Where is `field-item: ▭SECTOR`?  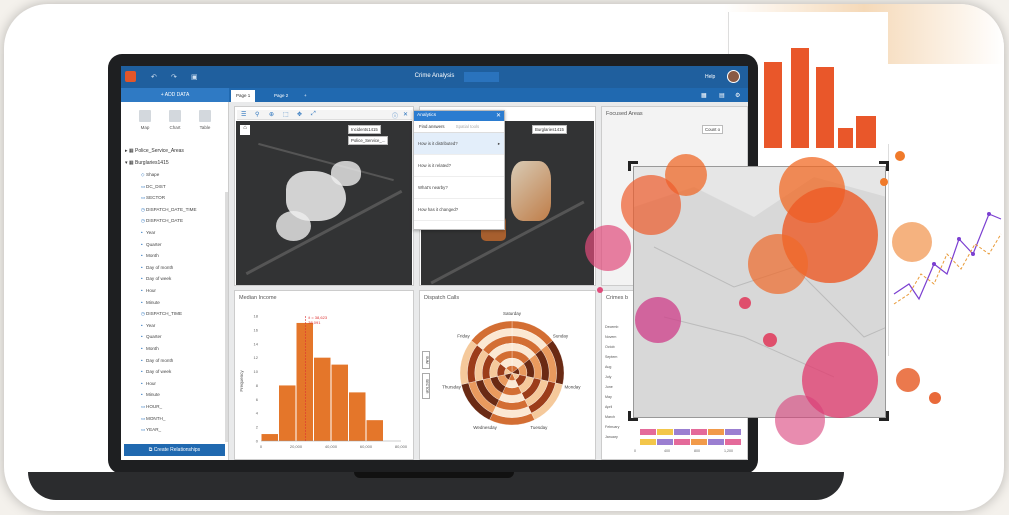 field-item: ▭SECTOR is located at coordinates (153, 198).